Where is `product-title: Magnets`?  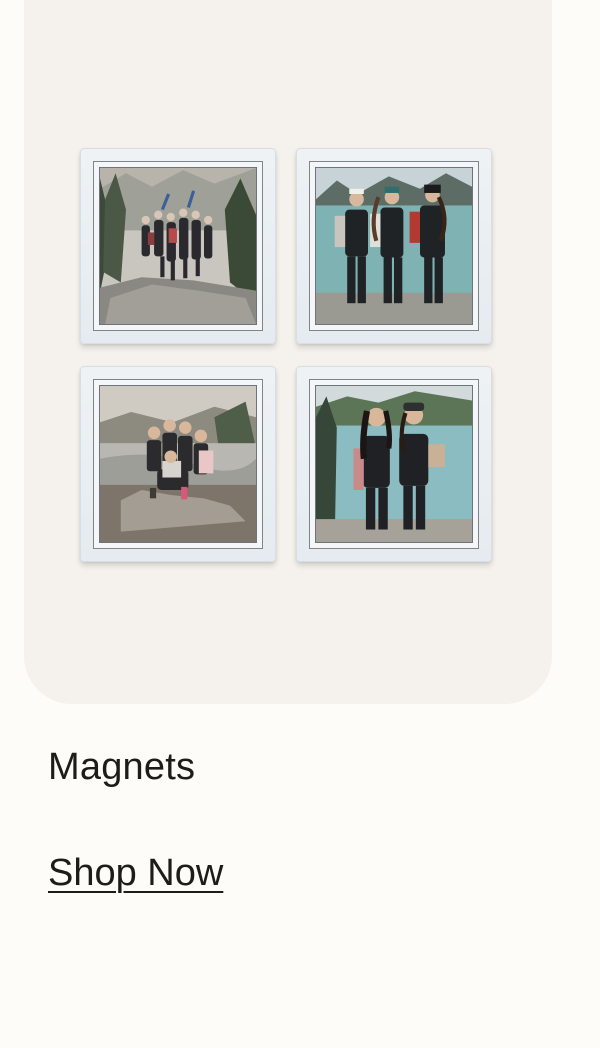
product-title: Magnets is located at coordinates (122, 767).